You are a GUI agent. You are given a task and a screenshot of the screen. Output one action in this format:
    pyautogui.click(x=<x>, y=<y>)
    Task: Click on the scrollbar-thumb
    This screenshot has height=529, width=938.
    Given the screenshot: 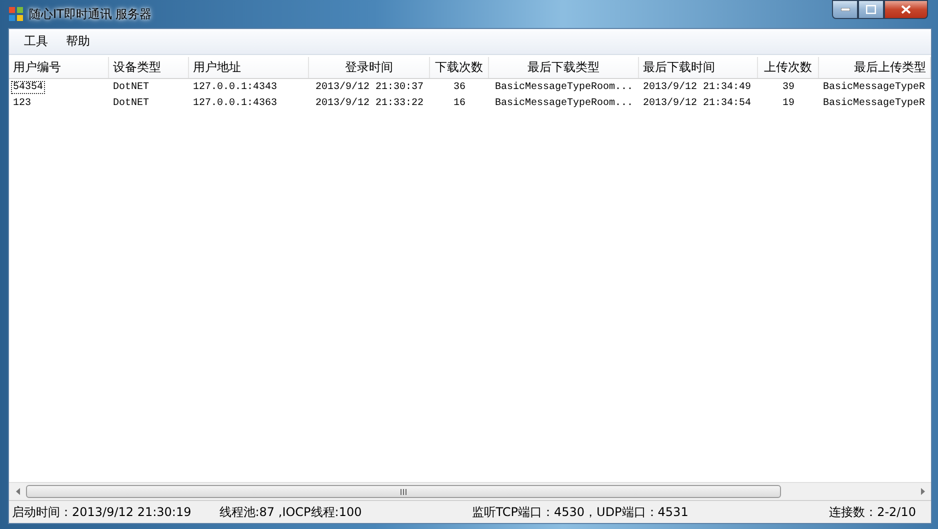 What is the action you would take?
    pyautogui.click(x=403, y=491)
    